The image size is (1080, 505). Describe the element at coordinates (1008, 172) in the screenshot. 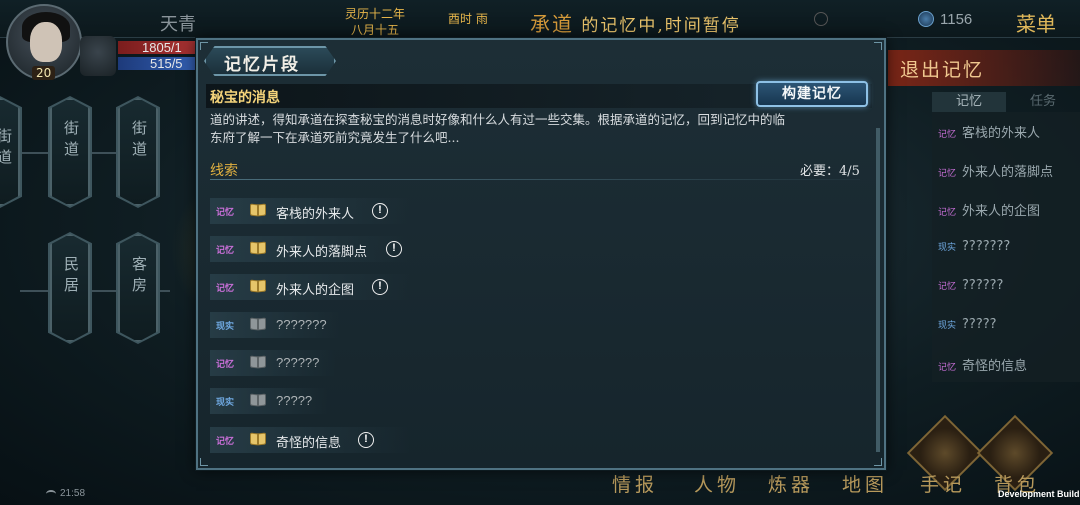

I see `list-item-label: 外来人的落脚点` at that location.